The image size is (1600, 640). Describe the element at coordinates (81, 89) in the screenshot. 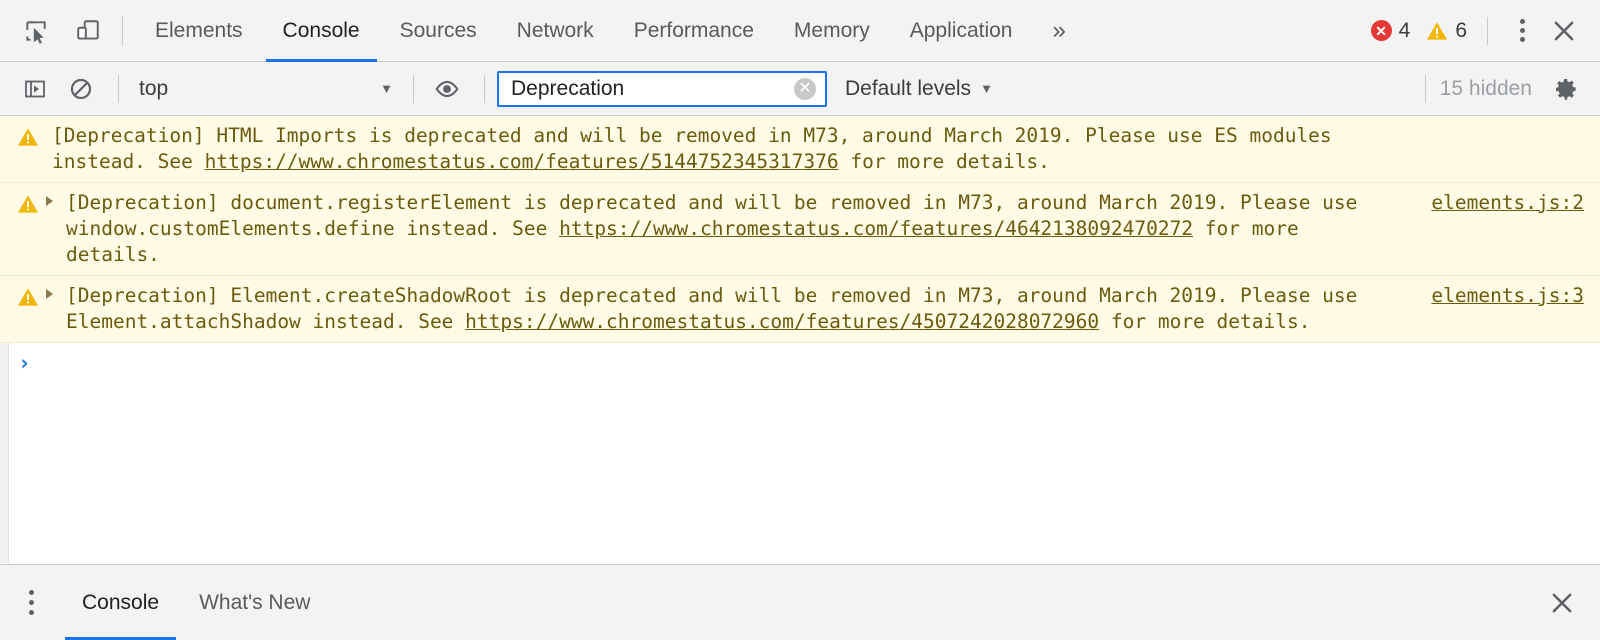

I see `clear-console-icon` at that location.